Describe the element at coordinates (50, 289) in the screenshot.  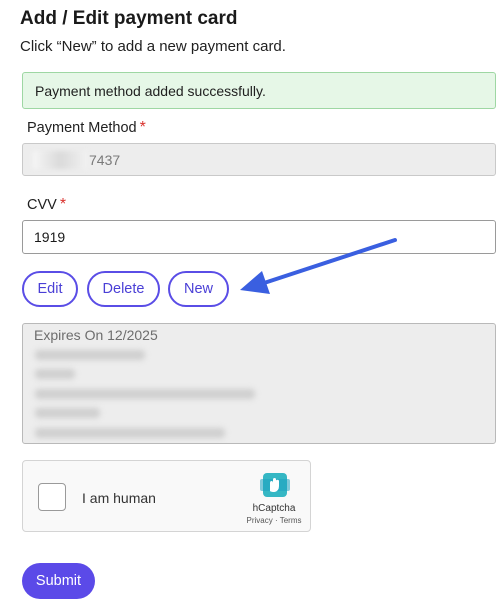
I see `edit-button: Edit` at that location.